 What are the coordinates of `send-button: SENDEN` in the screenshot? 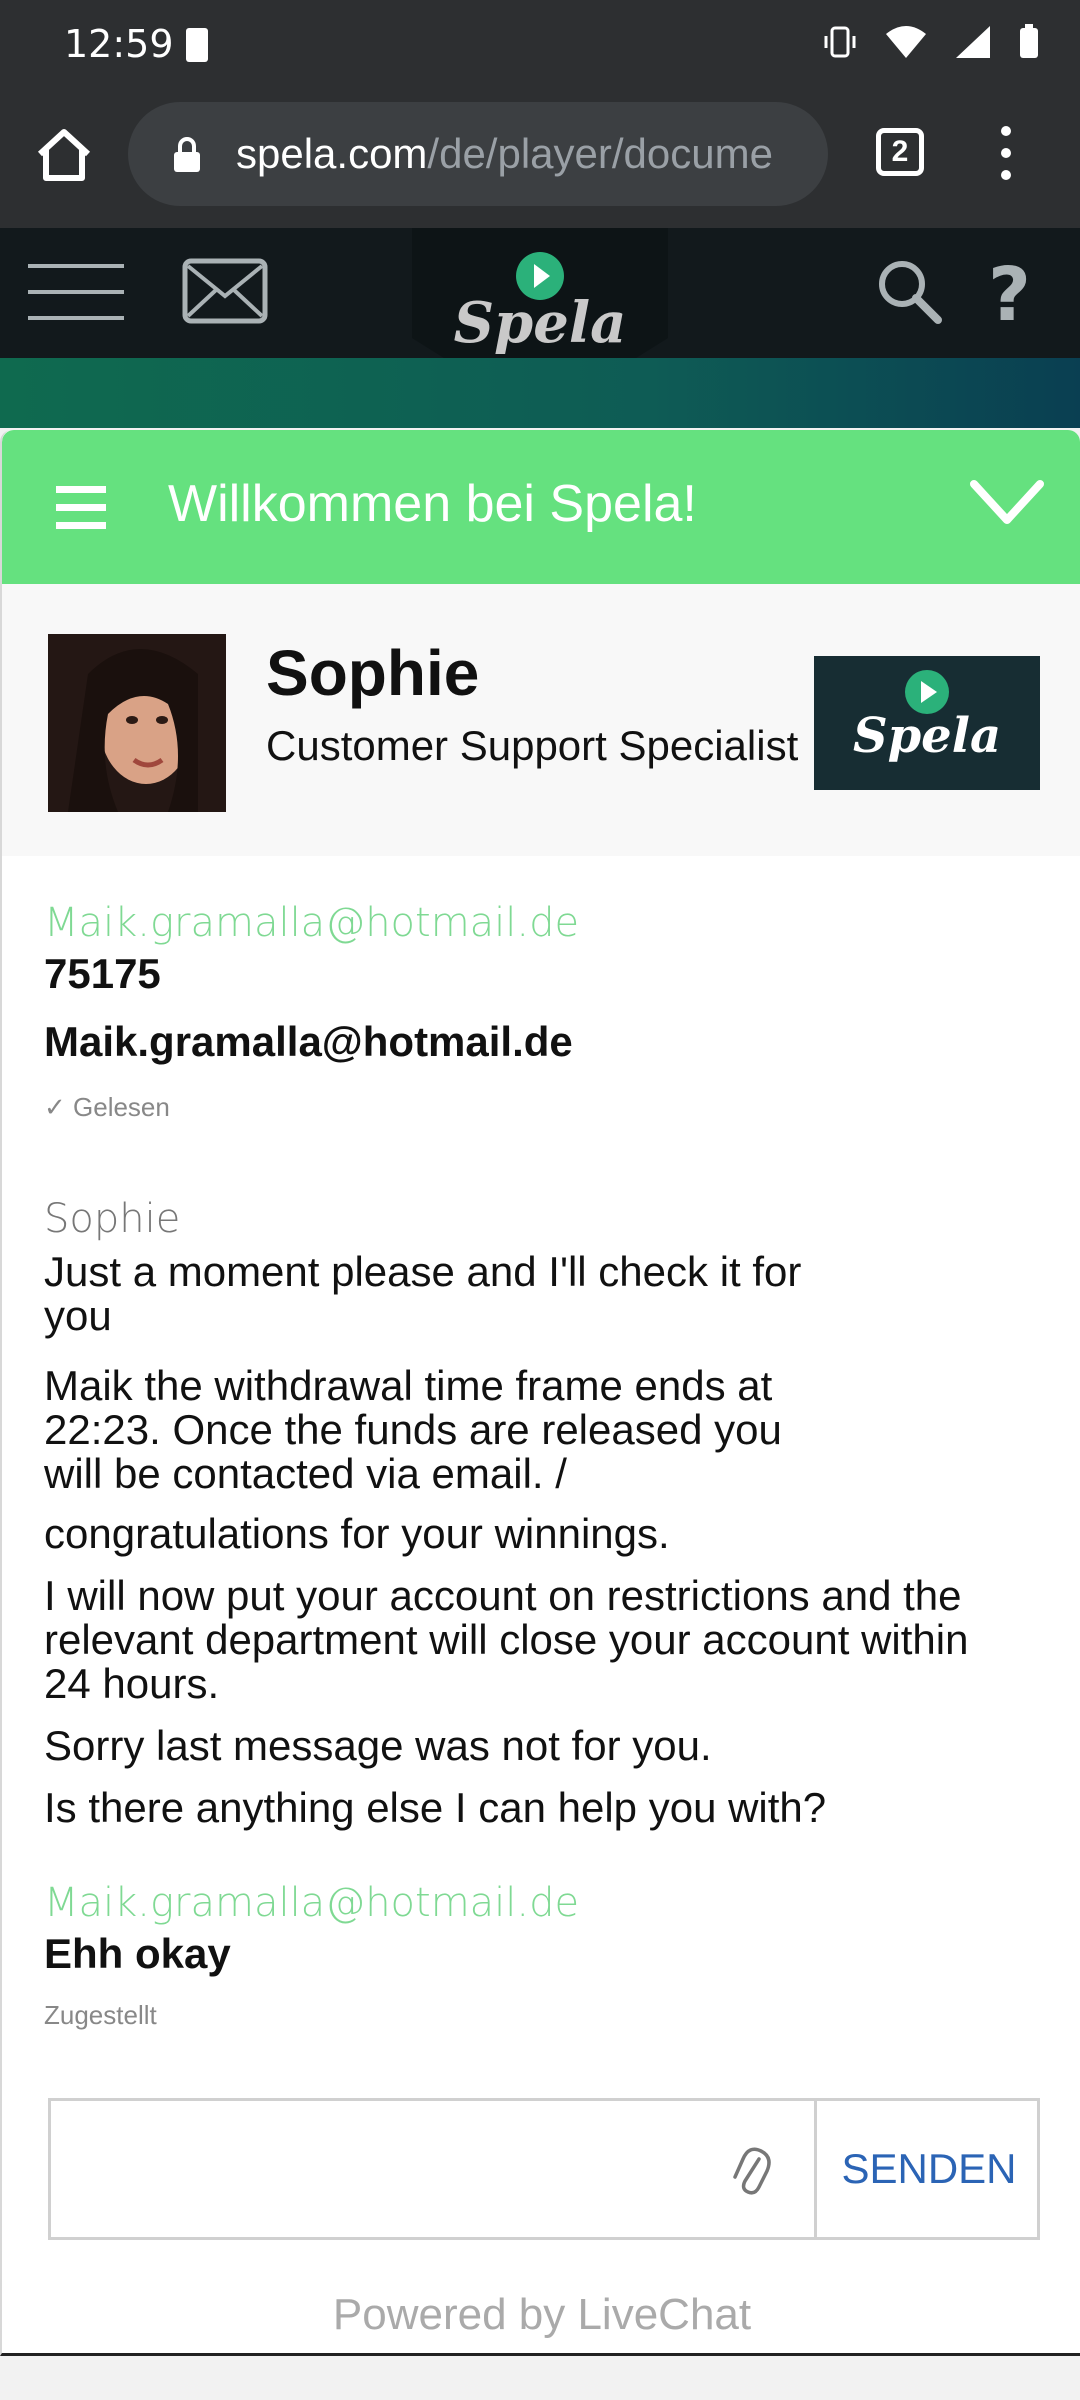 It's located at (929, 2169).